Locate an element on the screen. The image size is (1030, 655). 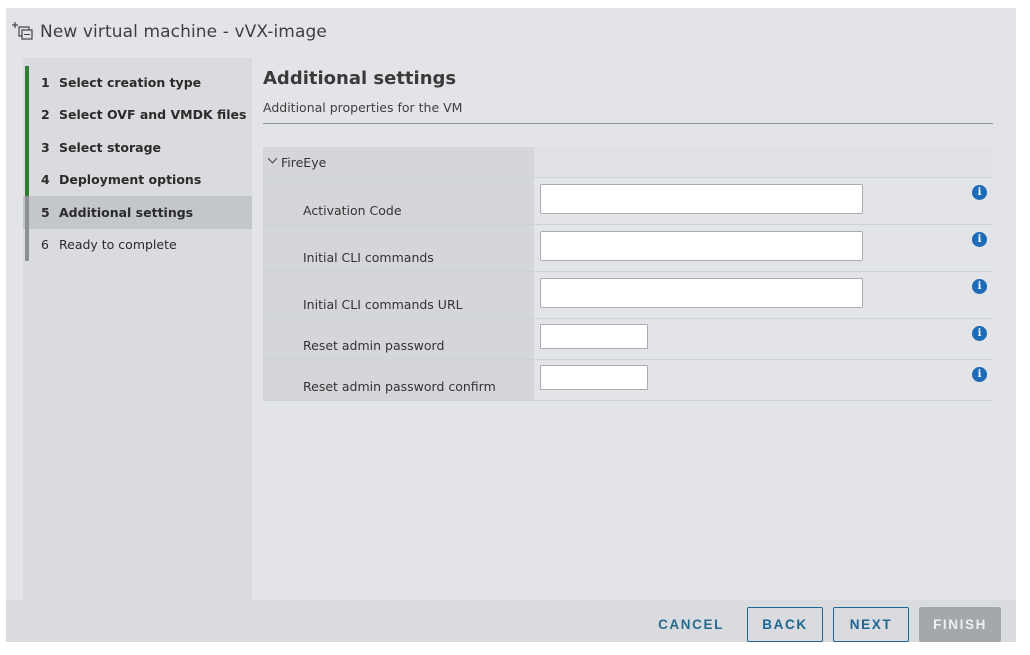
property-label: Activation Code is located at coordinates (398, 201).